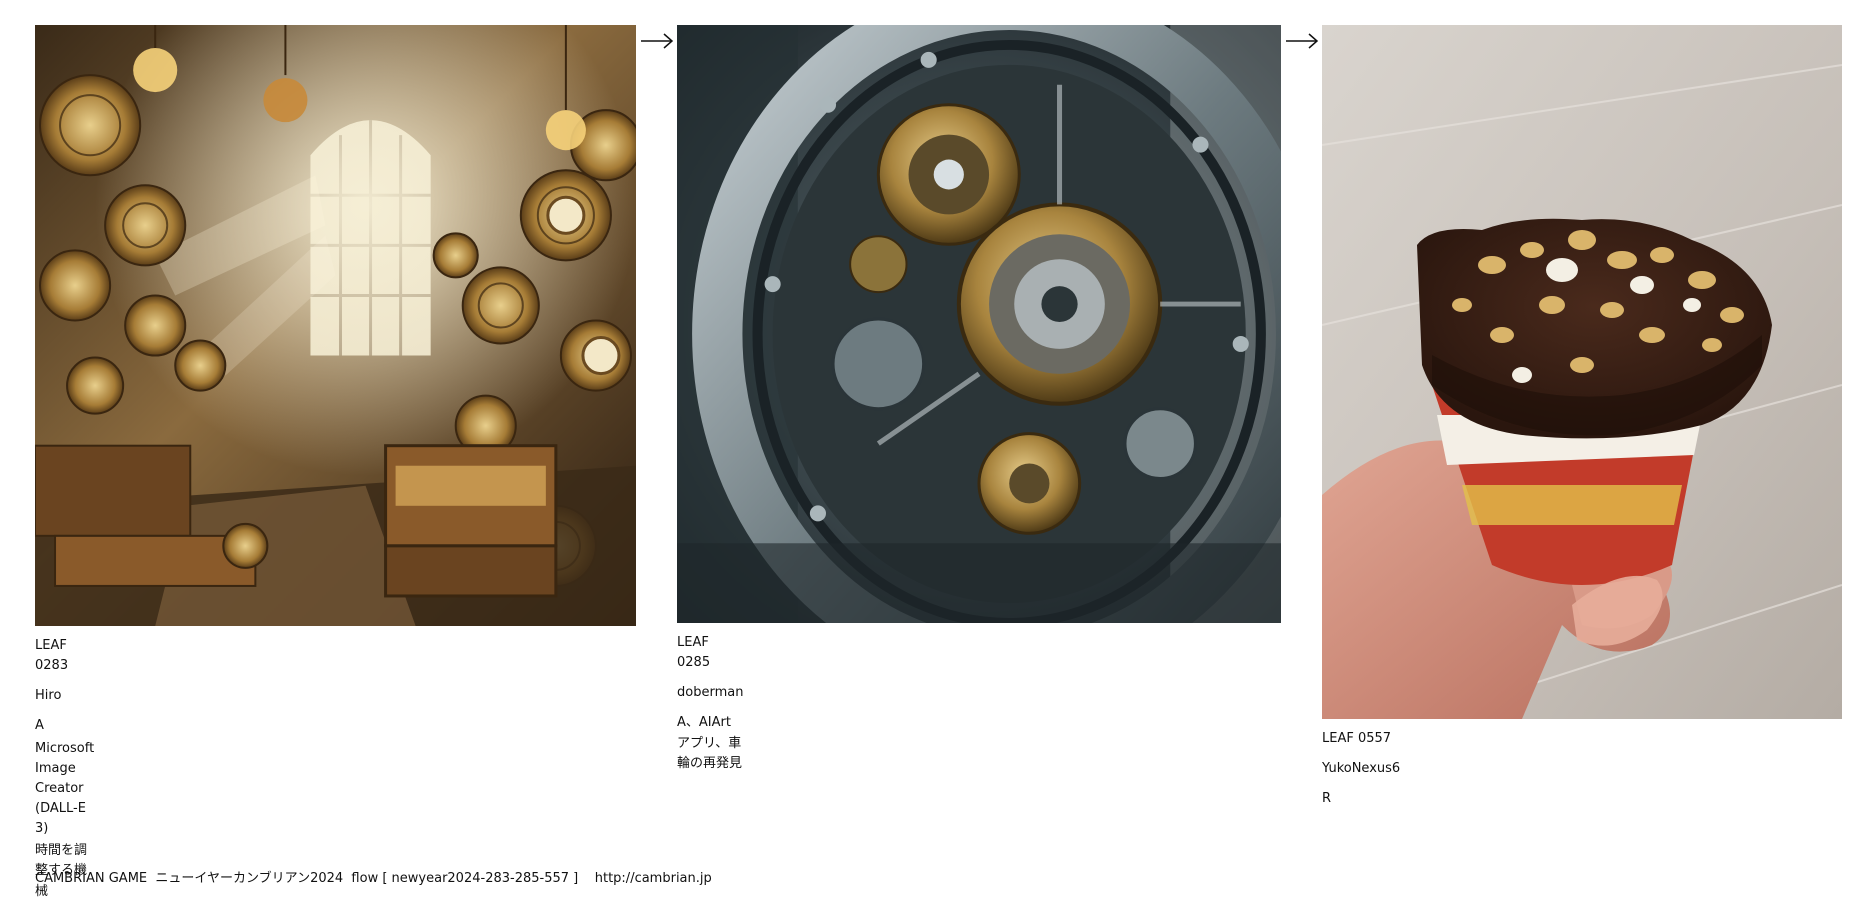  Describe the element at coordinates (52, 656) in the screenshot. I see `leaf-id: LEAF 0283` at that location.